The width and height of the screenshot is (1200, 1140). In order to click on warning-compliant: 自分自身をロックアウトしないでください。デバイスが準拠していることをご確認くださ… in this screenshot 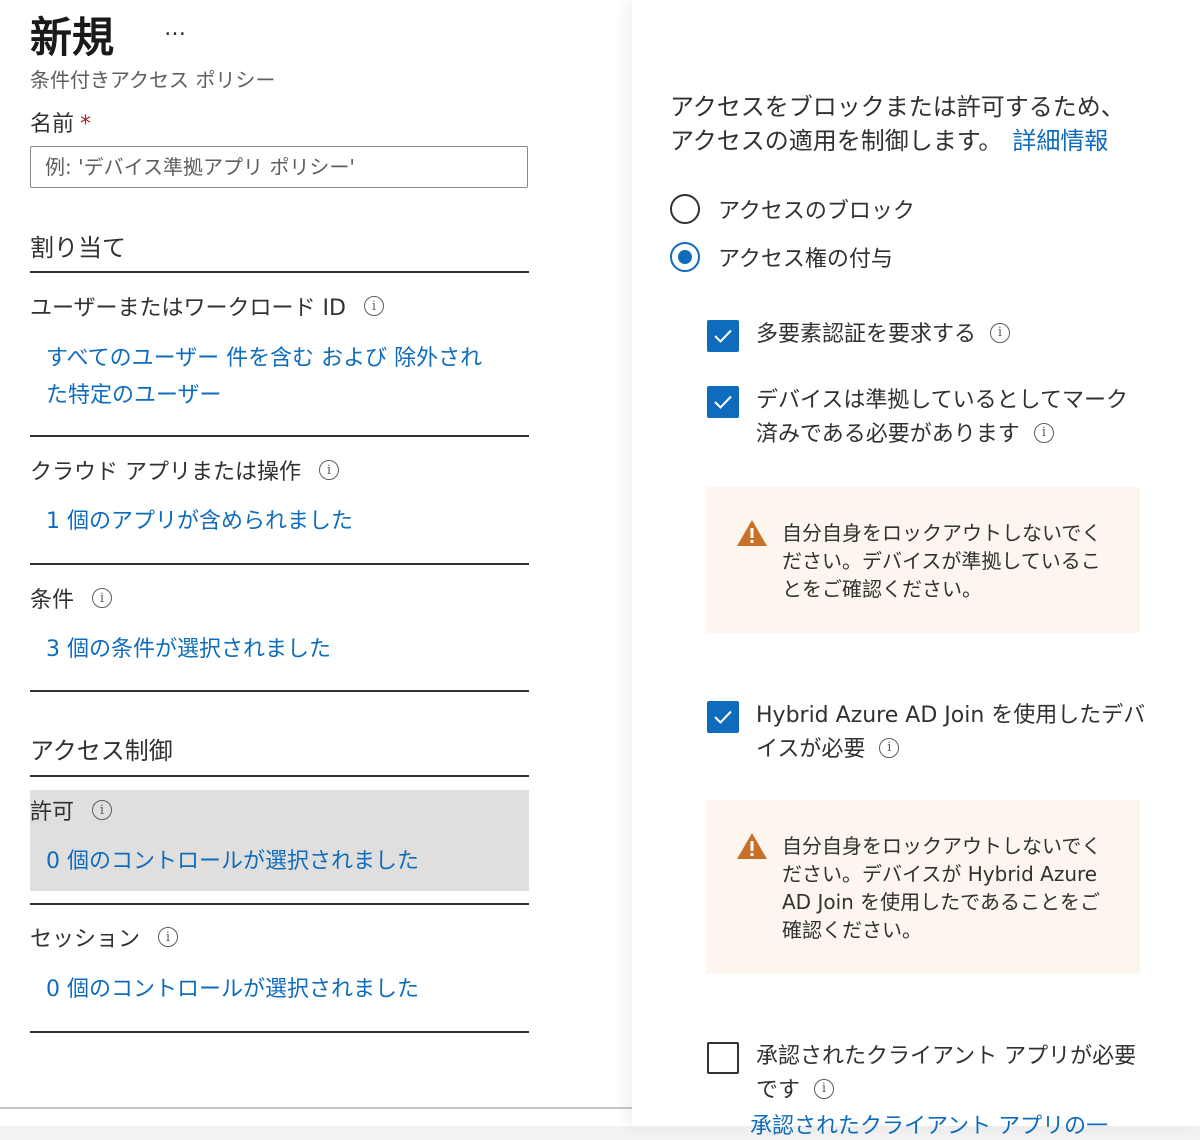, I will do `click(923, 560)`.